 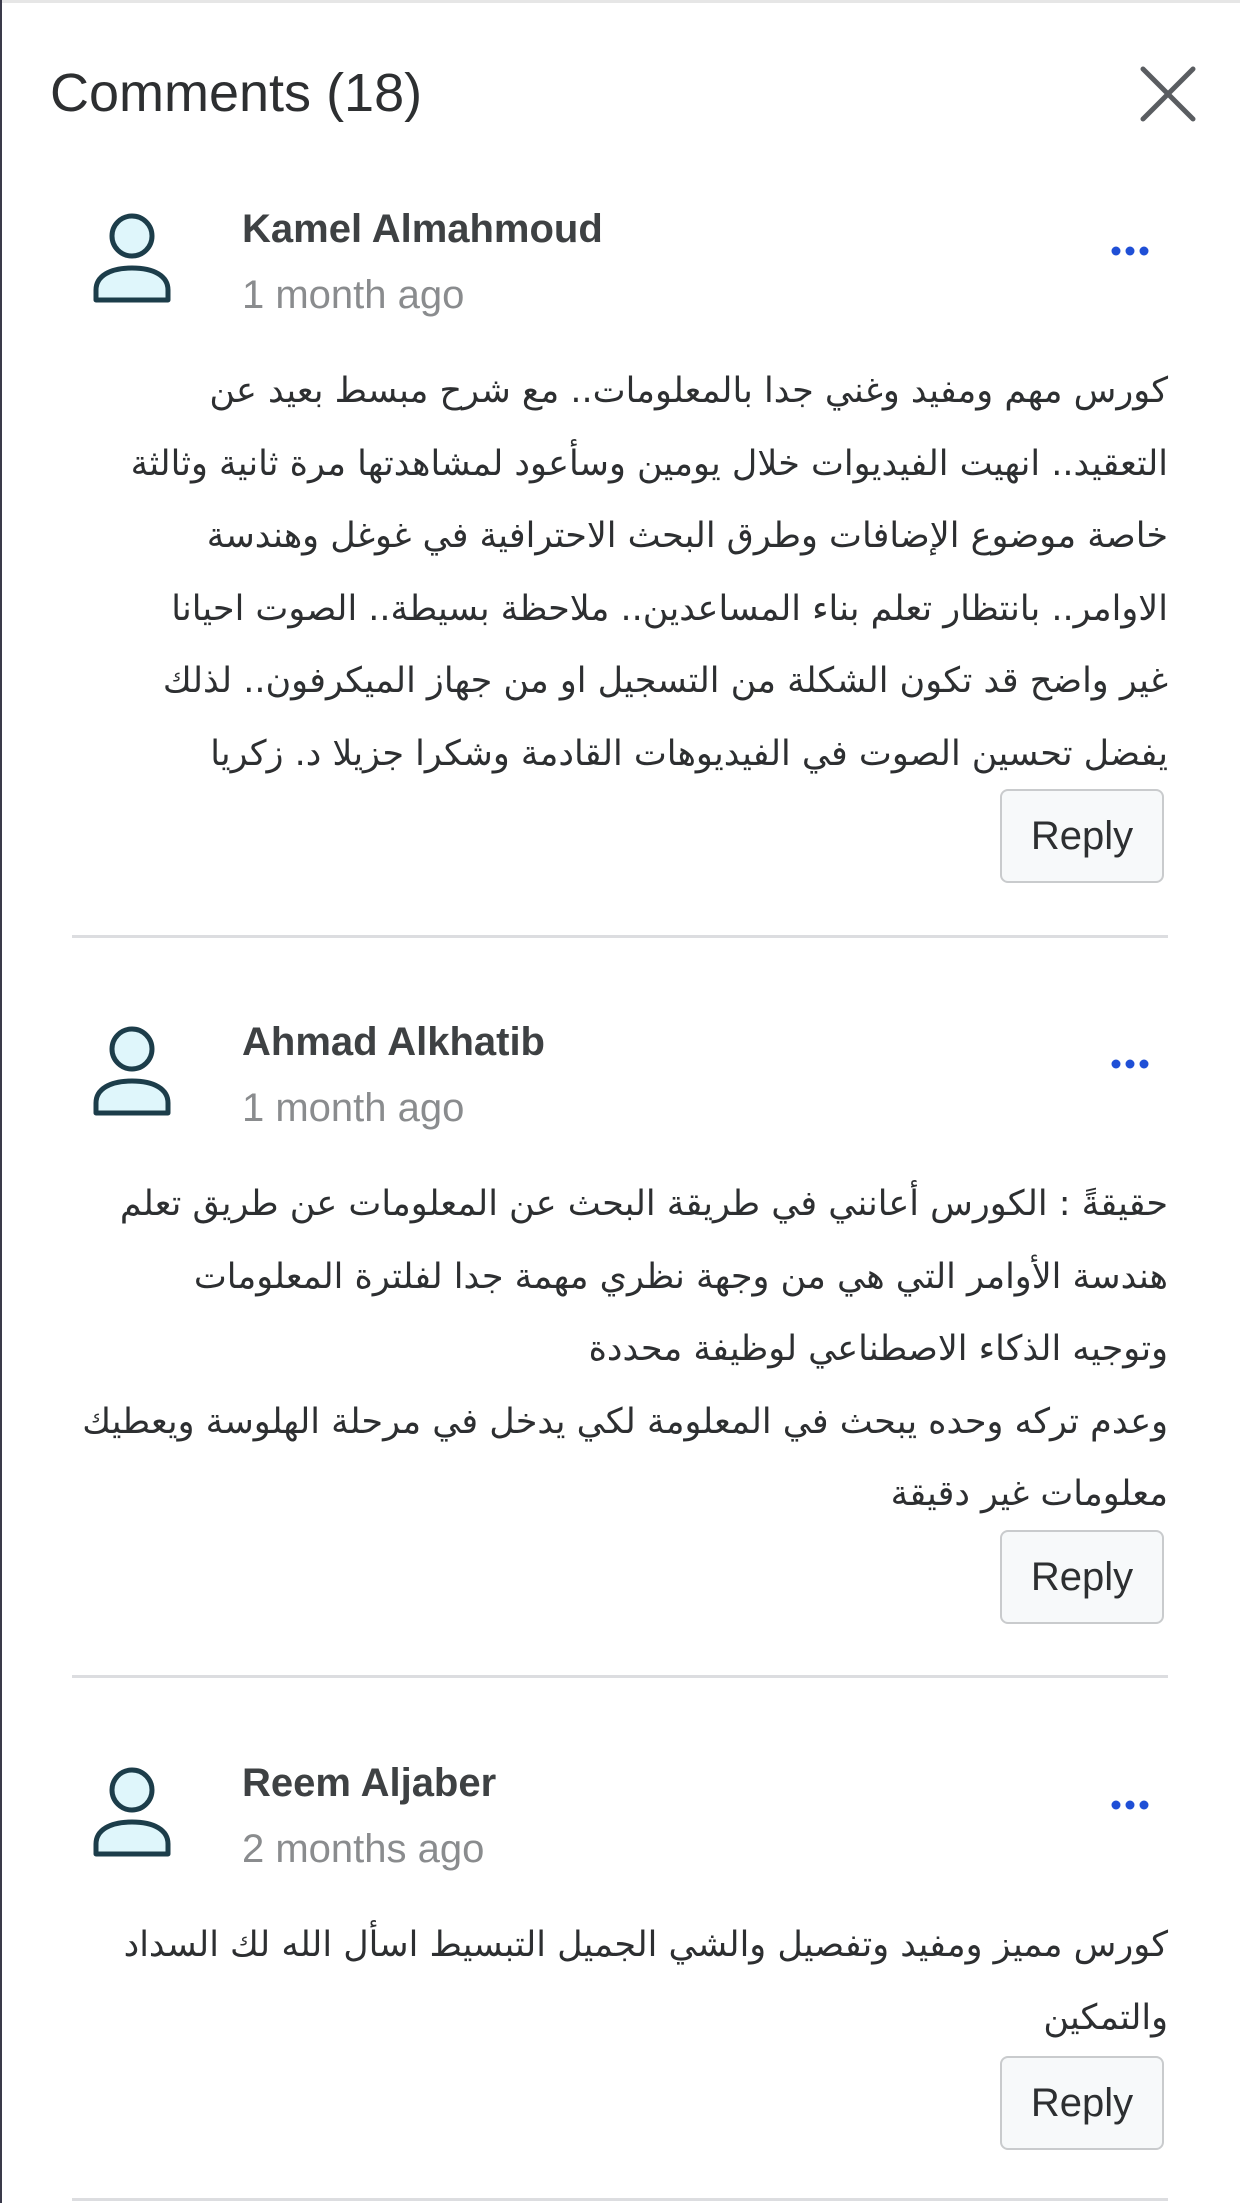 I want to click on close-button, so click(x=1168, y=94).